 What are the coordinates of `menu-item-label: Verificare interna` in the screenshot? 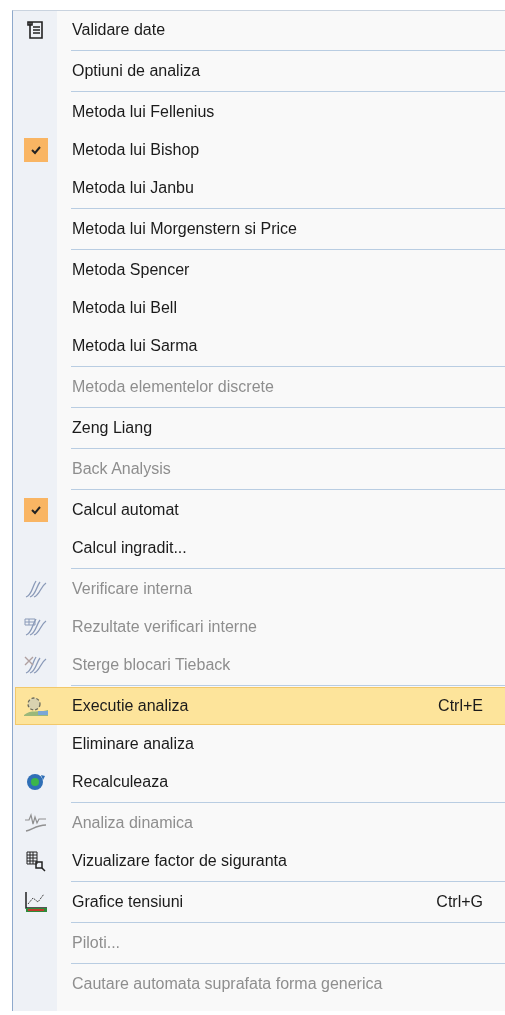 It's located at (133, 589).